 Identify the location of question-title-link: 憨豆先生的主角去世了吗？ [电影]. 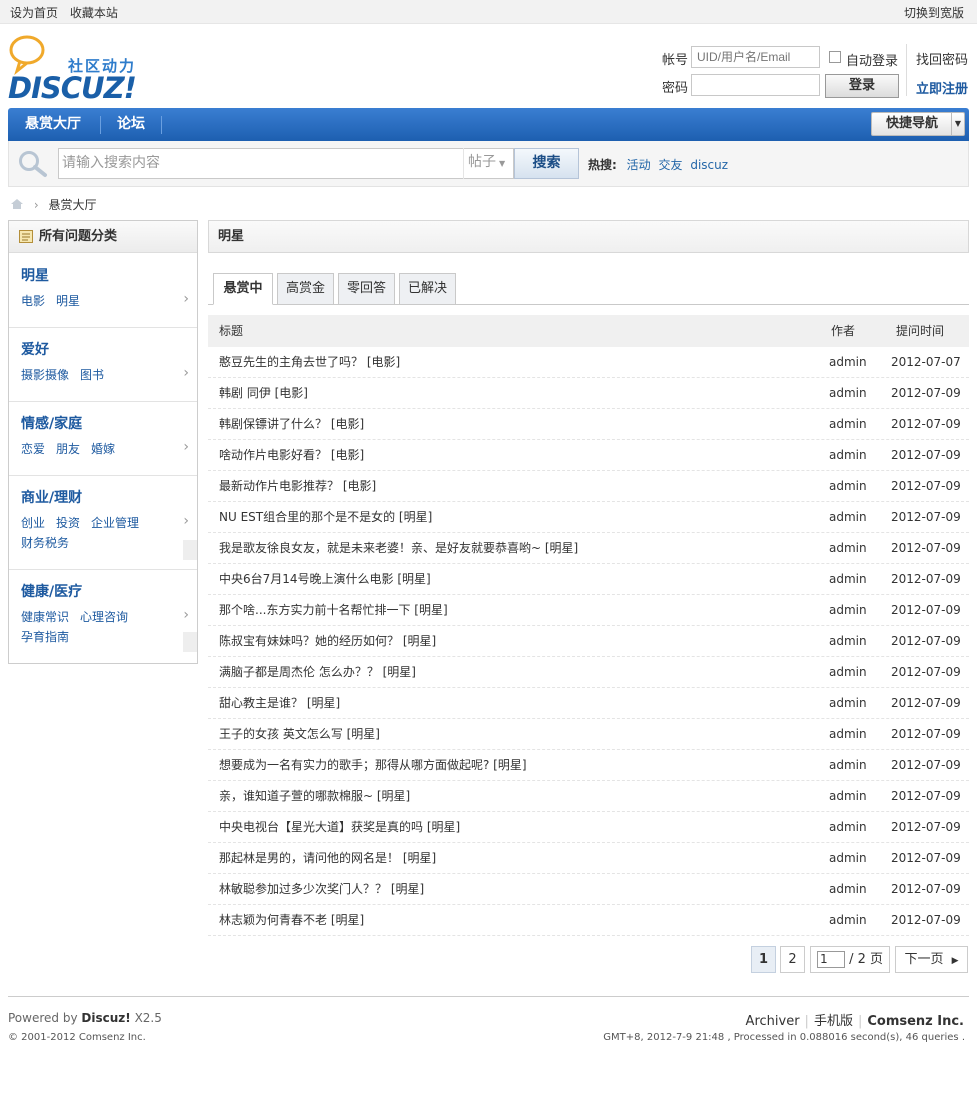
(309, 362).